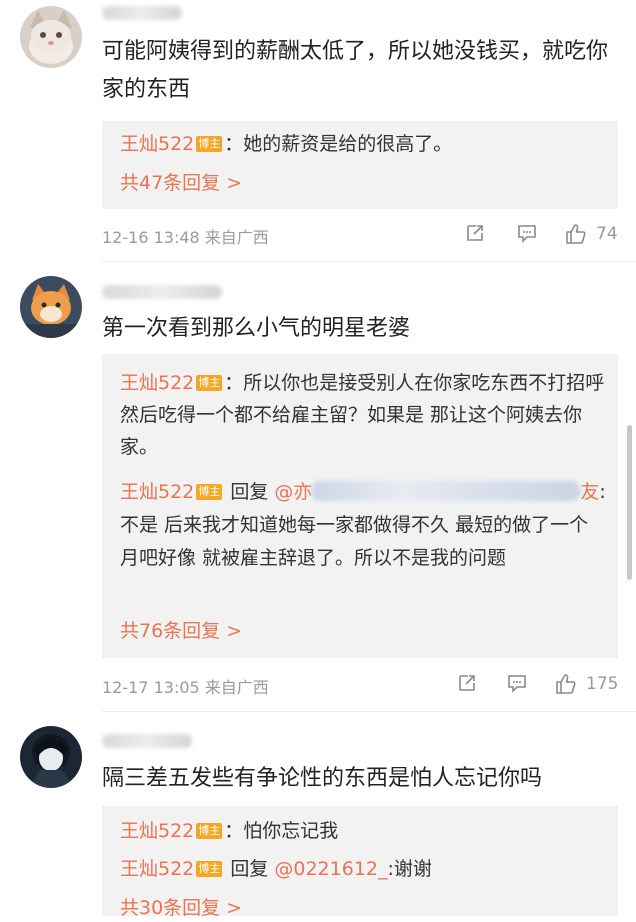 This screenshot has height=922, width=636. I want to click on more-replies-link: 共30条回复 >, so click(181, 908).